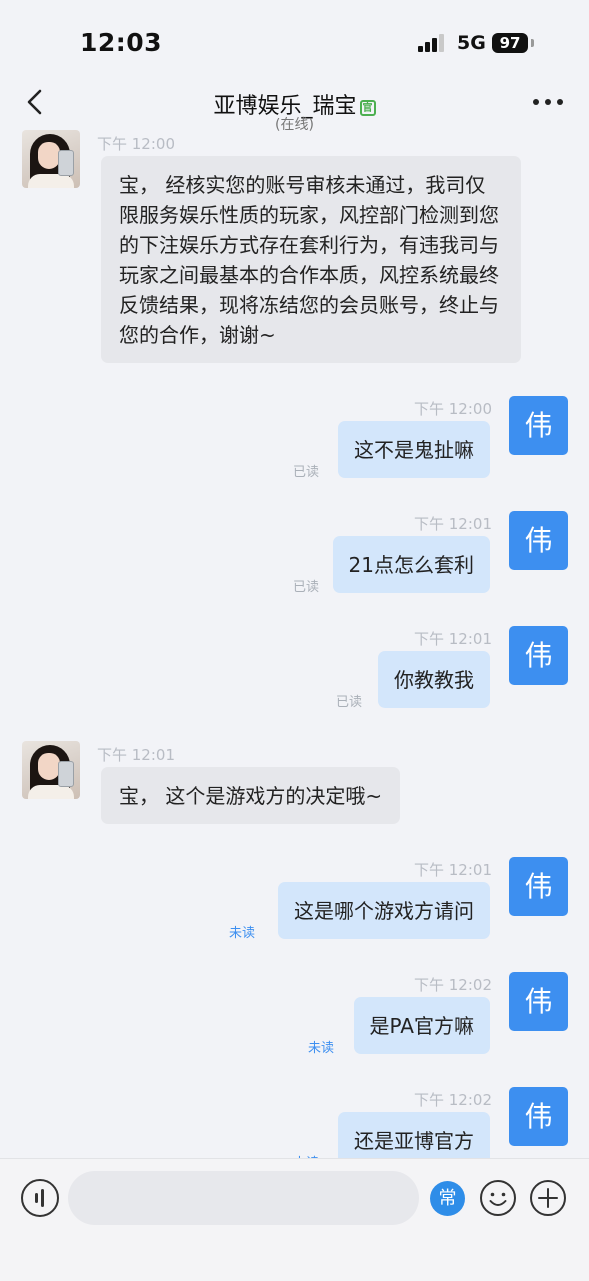  I want to click on voice-icon, so click(40, 1198).